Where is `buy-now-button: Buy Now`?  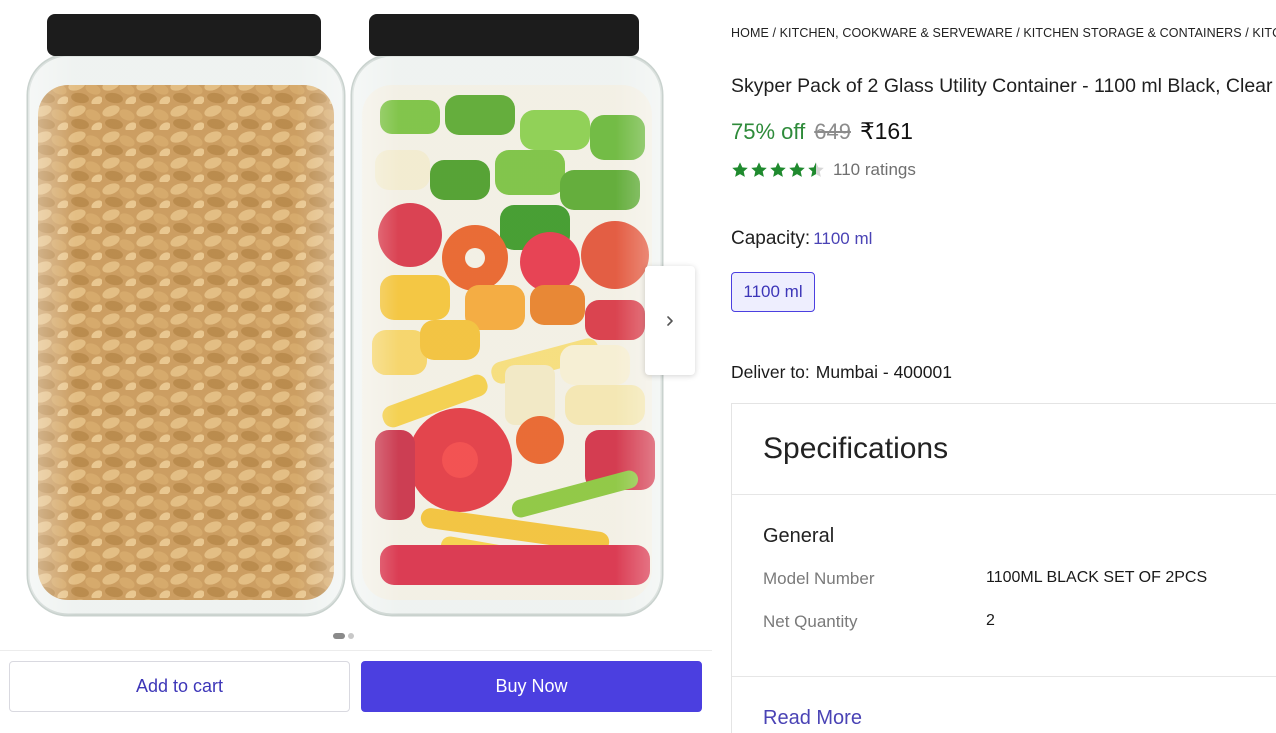 buy-now-button: Buy Now is located at coordinates (531, 686).